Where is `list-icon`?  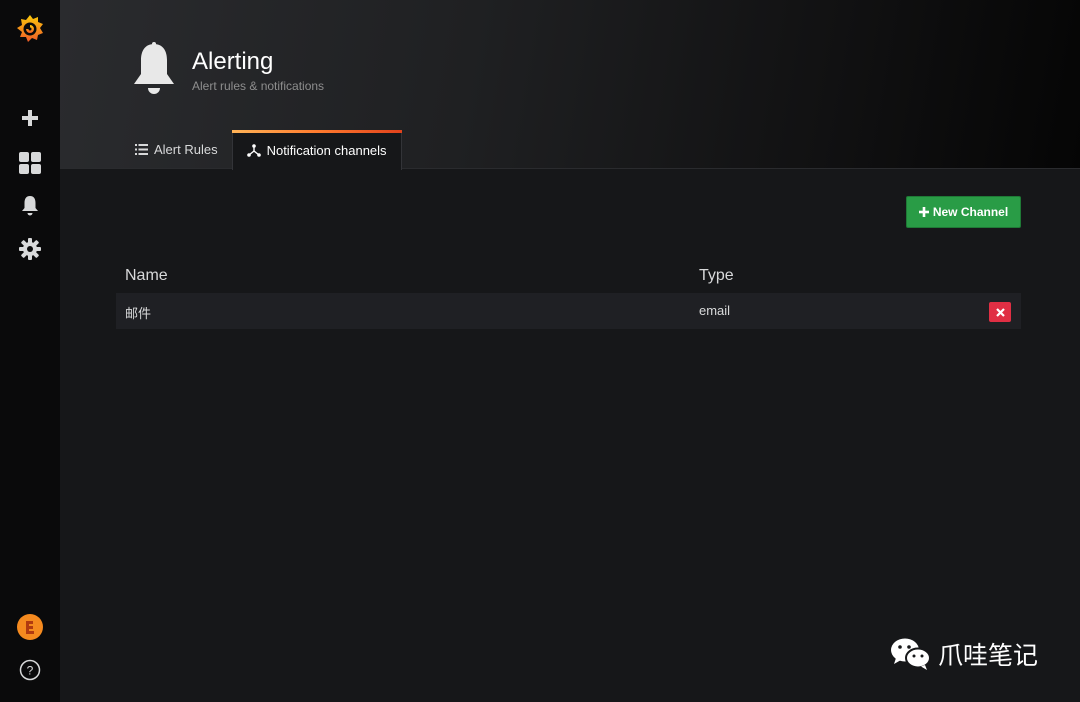
list-icon is located at coordinates (141, 150).